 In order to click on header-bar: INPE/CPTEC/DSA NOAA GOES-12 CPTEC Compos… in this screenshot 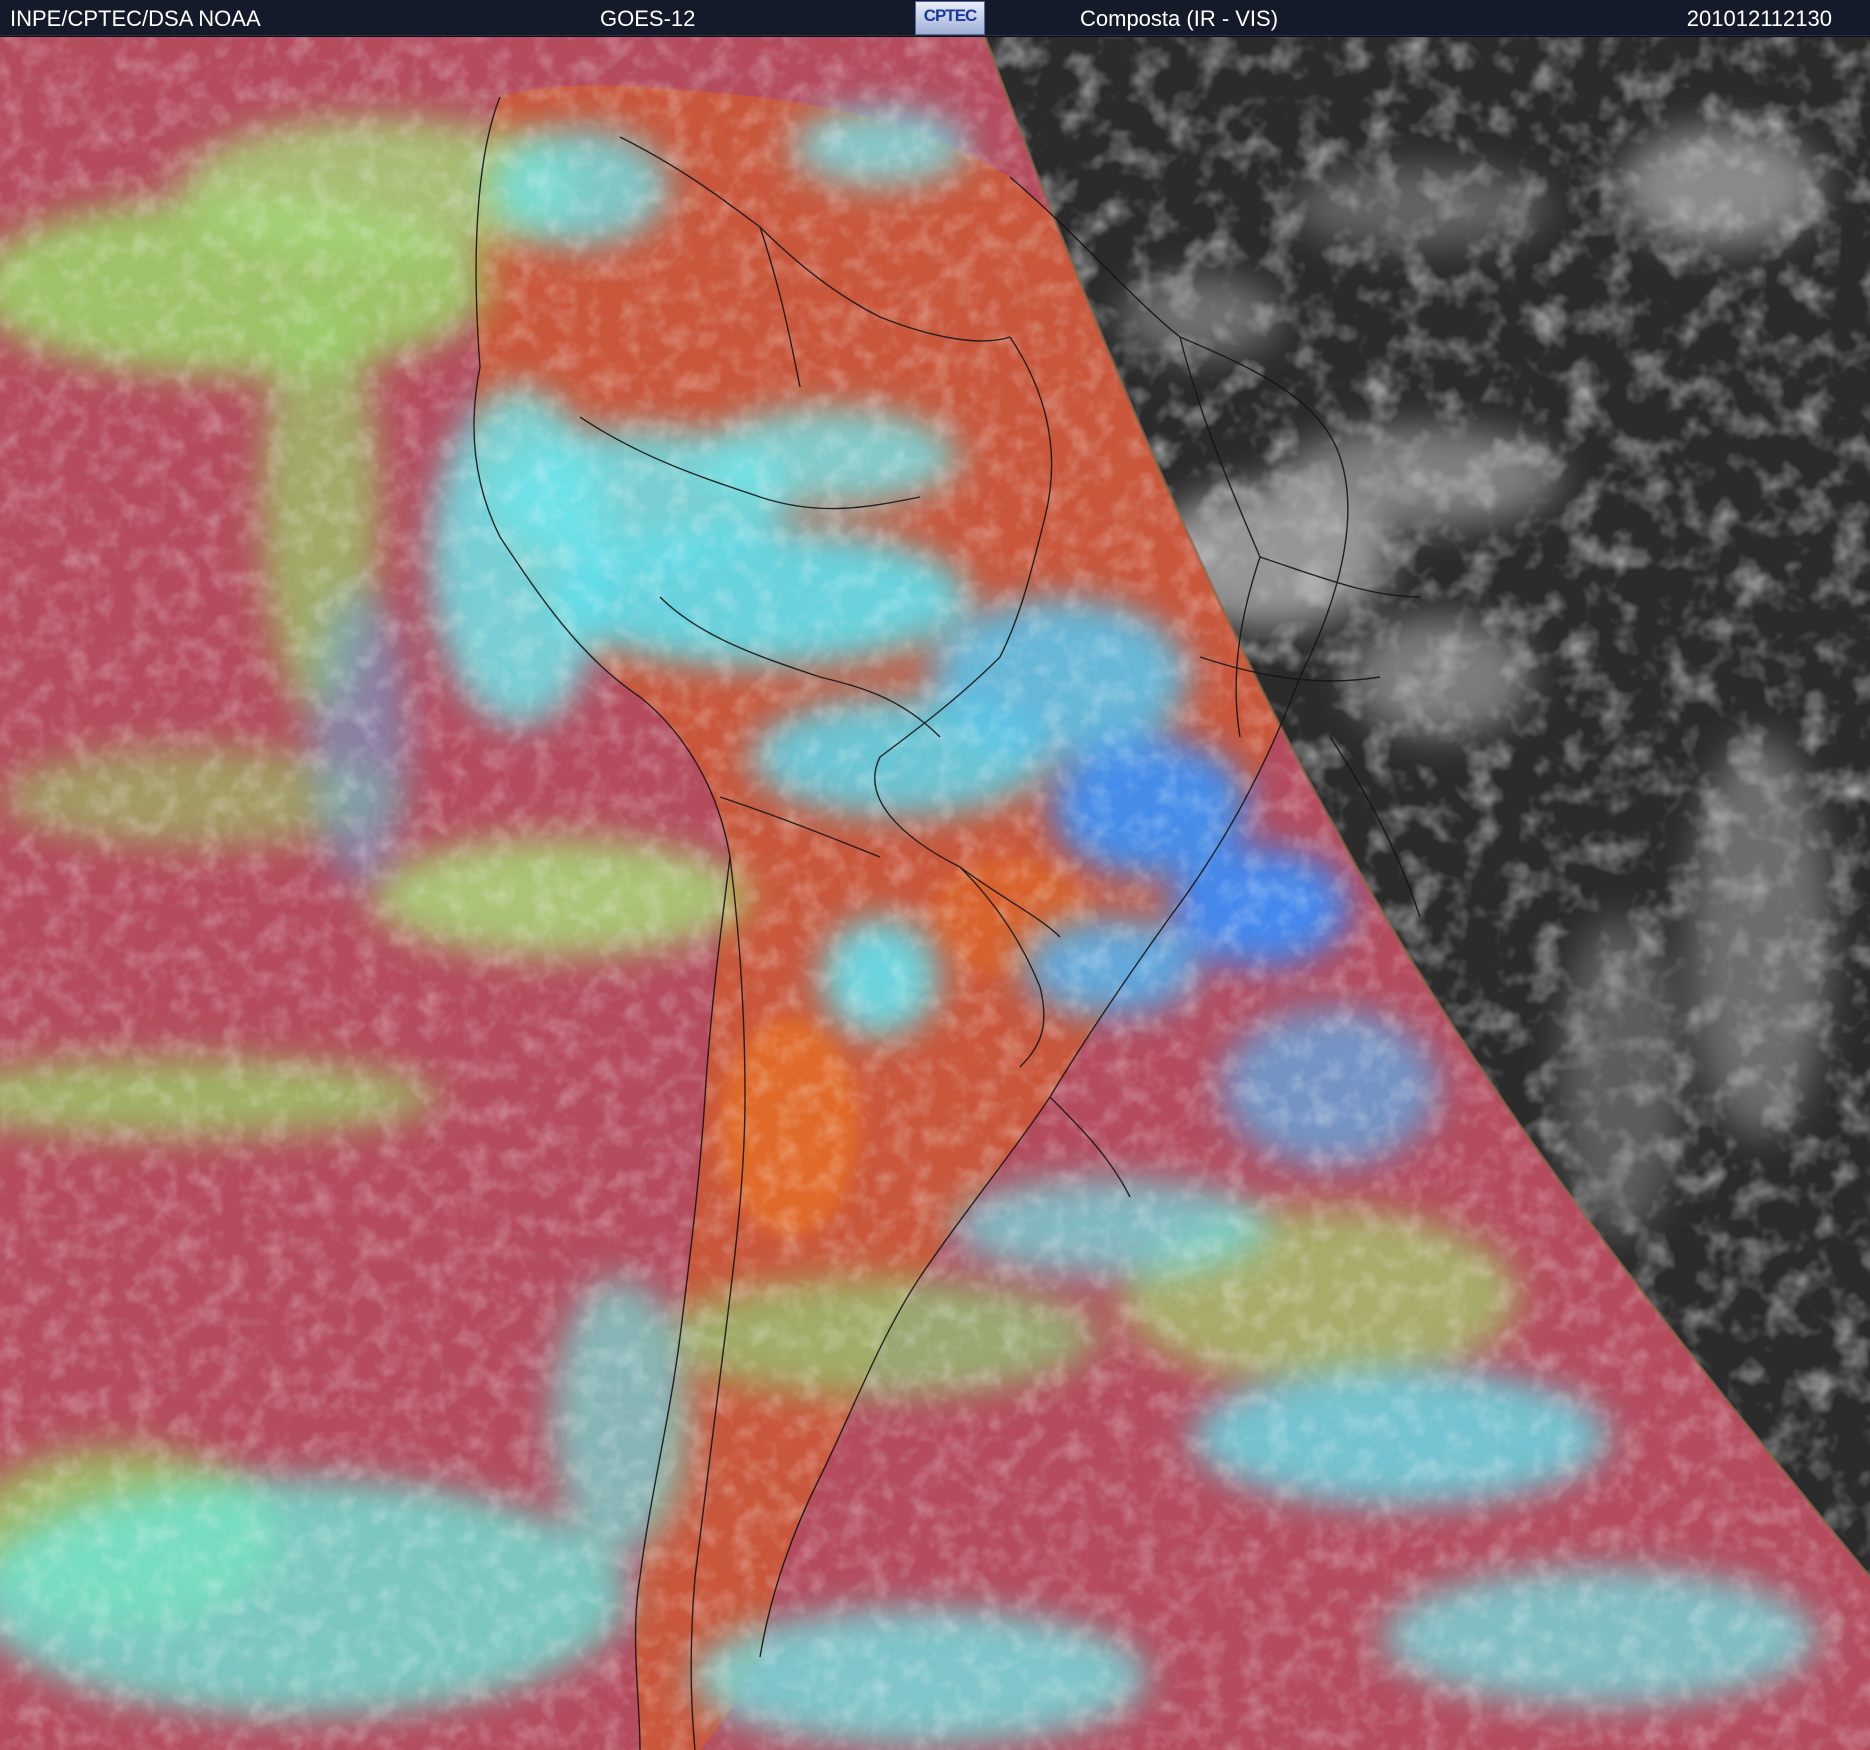, I will do `click(935, 18)`.